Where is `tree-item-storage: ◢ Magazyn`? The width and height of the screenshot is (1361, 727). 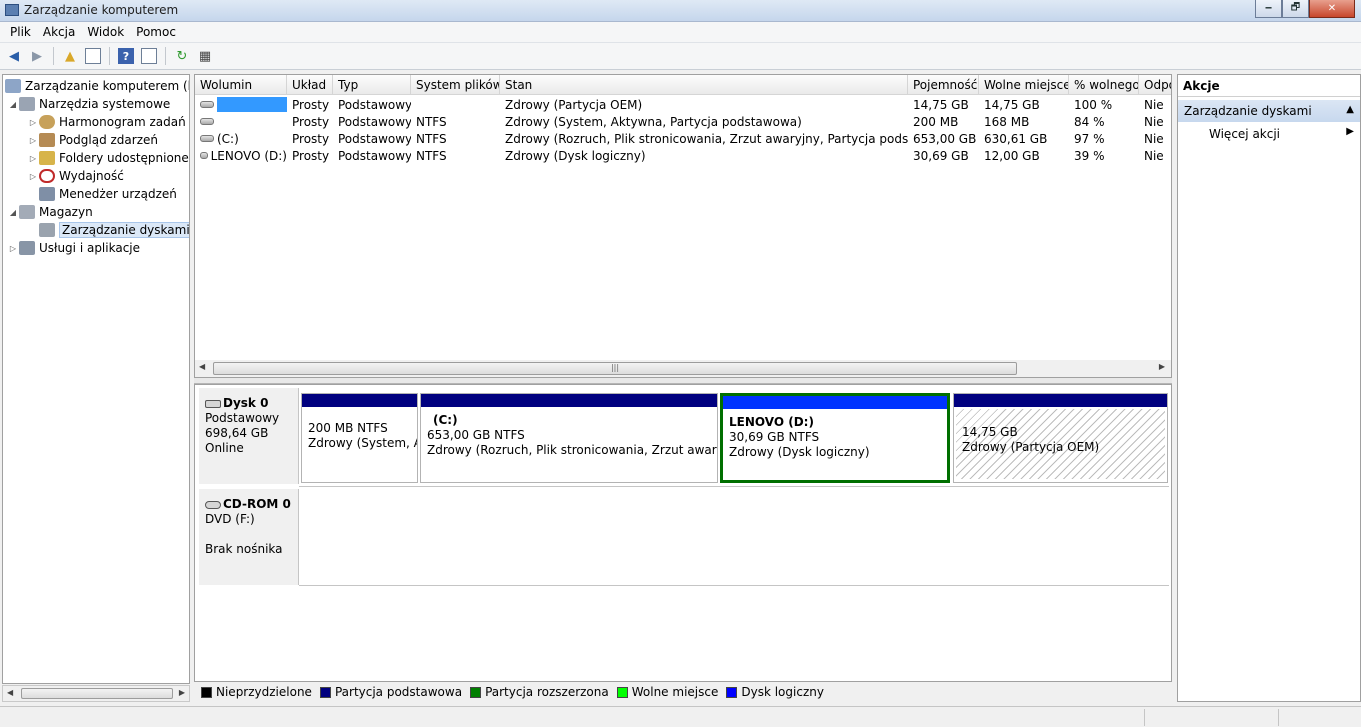
tree-item-storage: ◢ Magazyn is located at coordinates (50, 212).